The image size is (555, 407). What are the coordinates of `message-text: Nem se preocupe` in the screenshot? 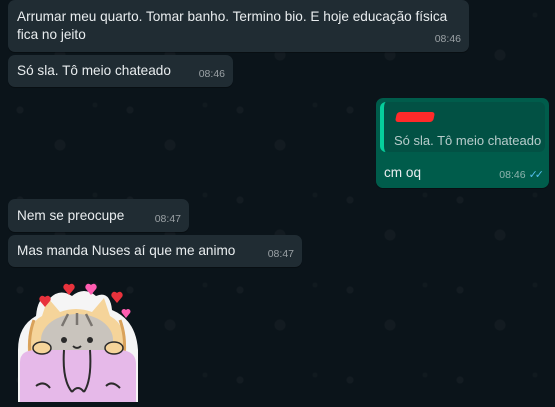 It's located at (71, 215).